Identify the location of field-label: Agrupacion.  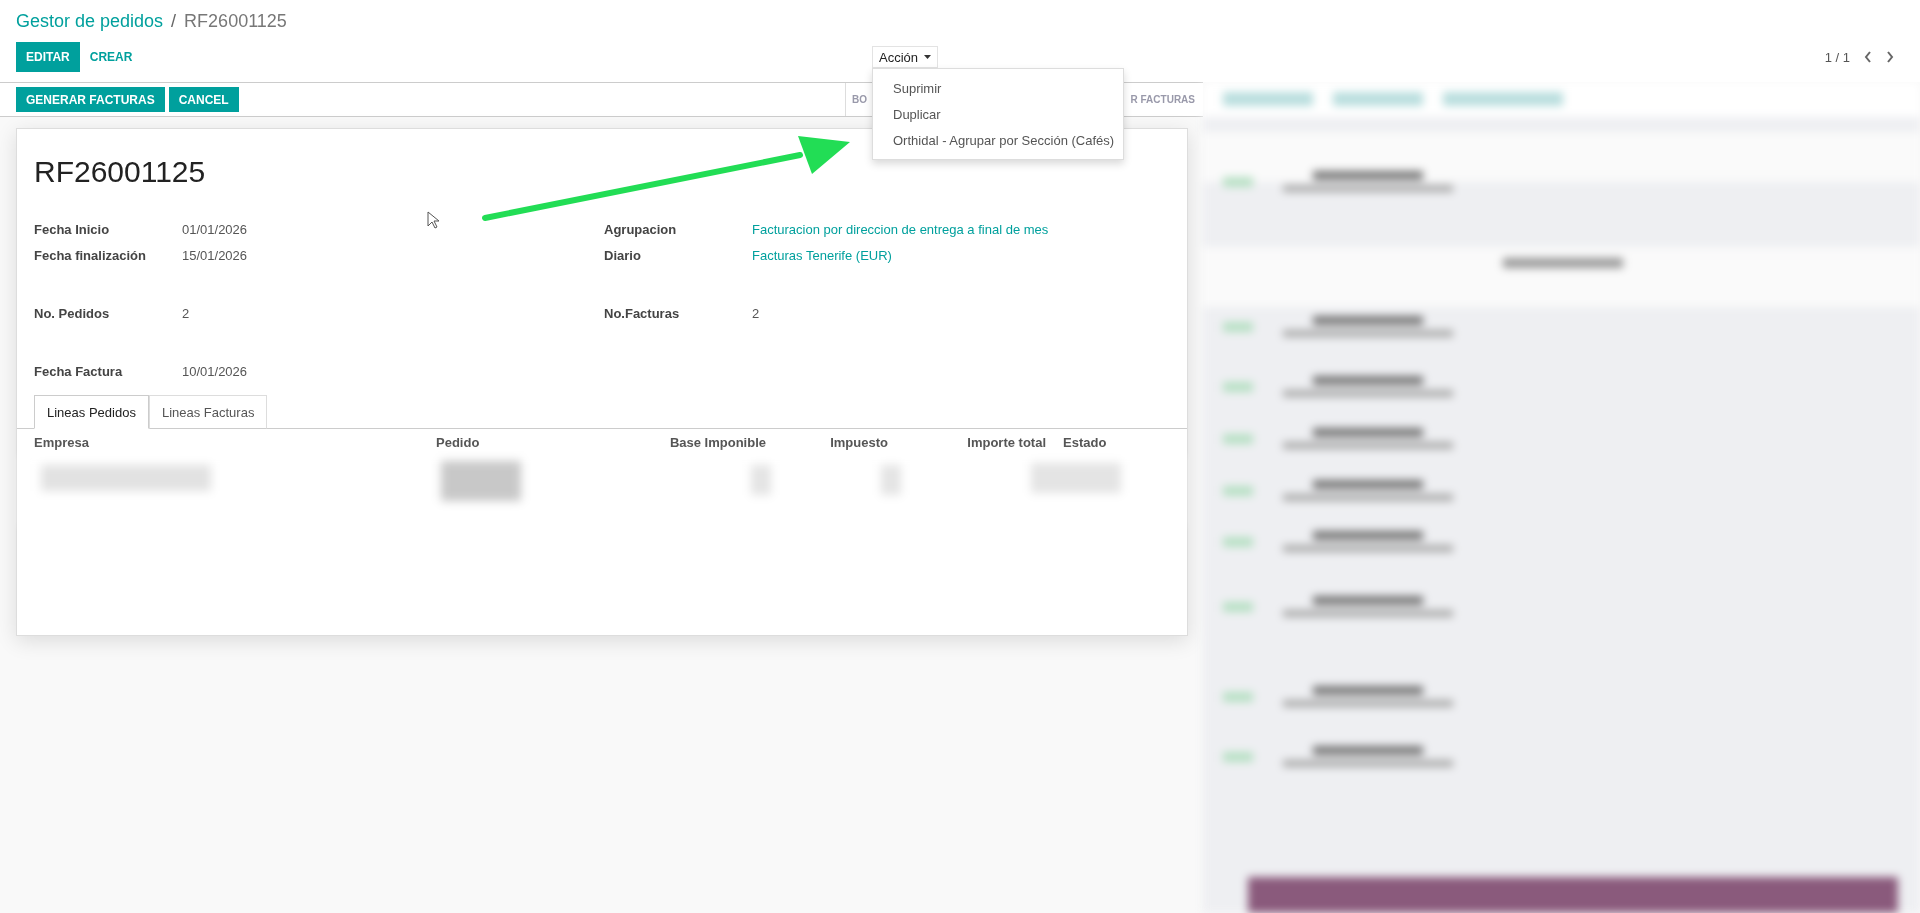
(641, 229).